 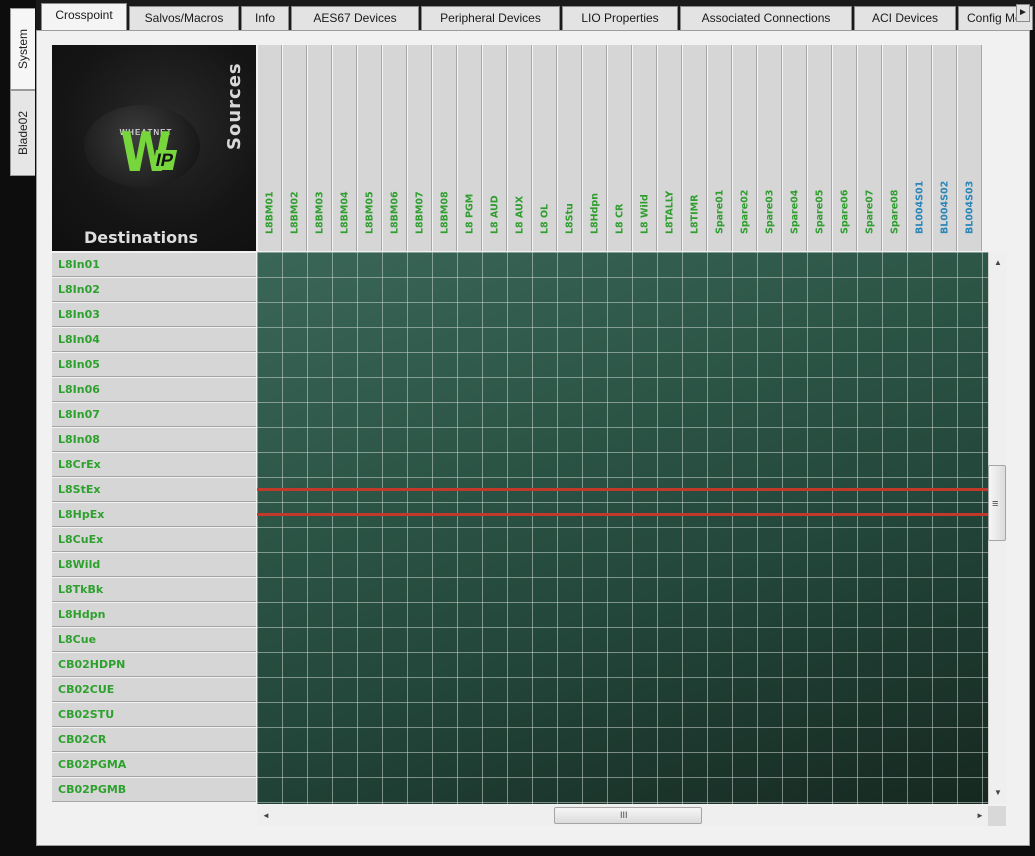 What do you see at coordinates (154, 539) in the screenshot?
I see `destination-row-header: L8CuEx` at bounding box center [154, 539].